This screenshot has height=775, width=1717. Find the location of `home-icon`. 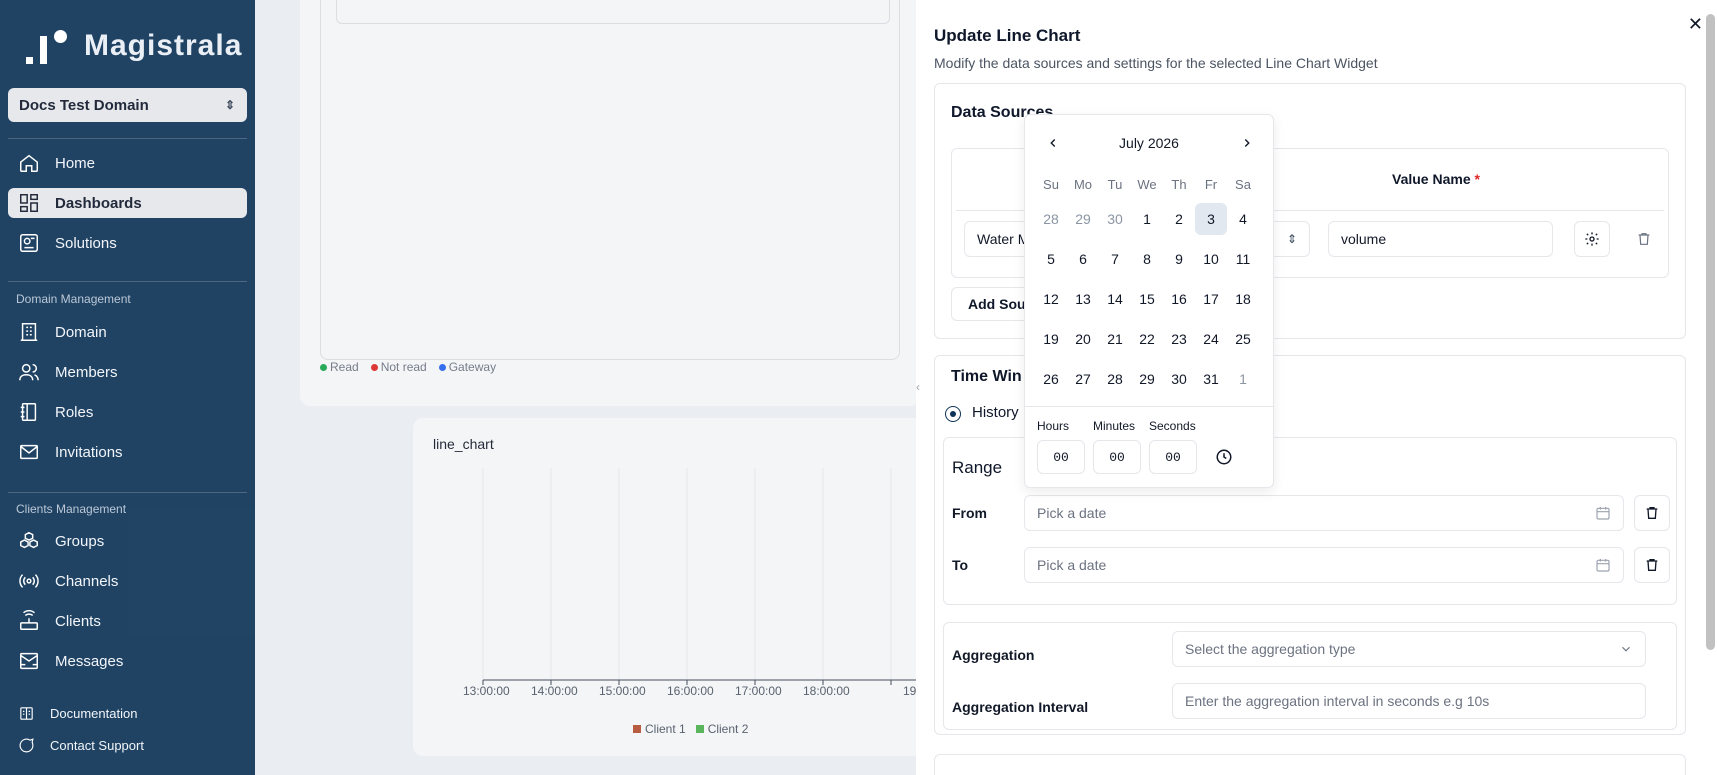

home-icon is located at coordinates (29, 163).